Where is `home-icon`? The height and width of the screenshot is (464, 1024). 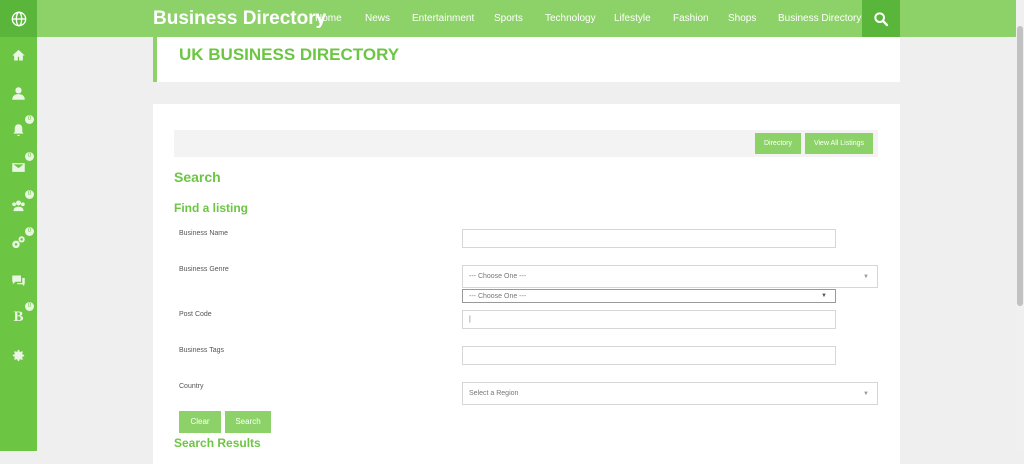 home-icon is located at coordinates (18, 55).